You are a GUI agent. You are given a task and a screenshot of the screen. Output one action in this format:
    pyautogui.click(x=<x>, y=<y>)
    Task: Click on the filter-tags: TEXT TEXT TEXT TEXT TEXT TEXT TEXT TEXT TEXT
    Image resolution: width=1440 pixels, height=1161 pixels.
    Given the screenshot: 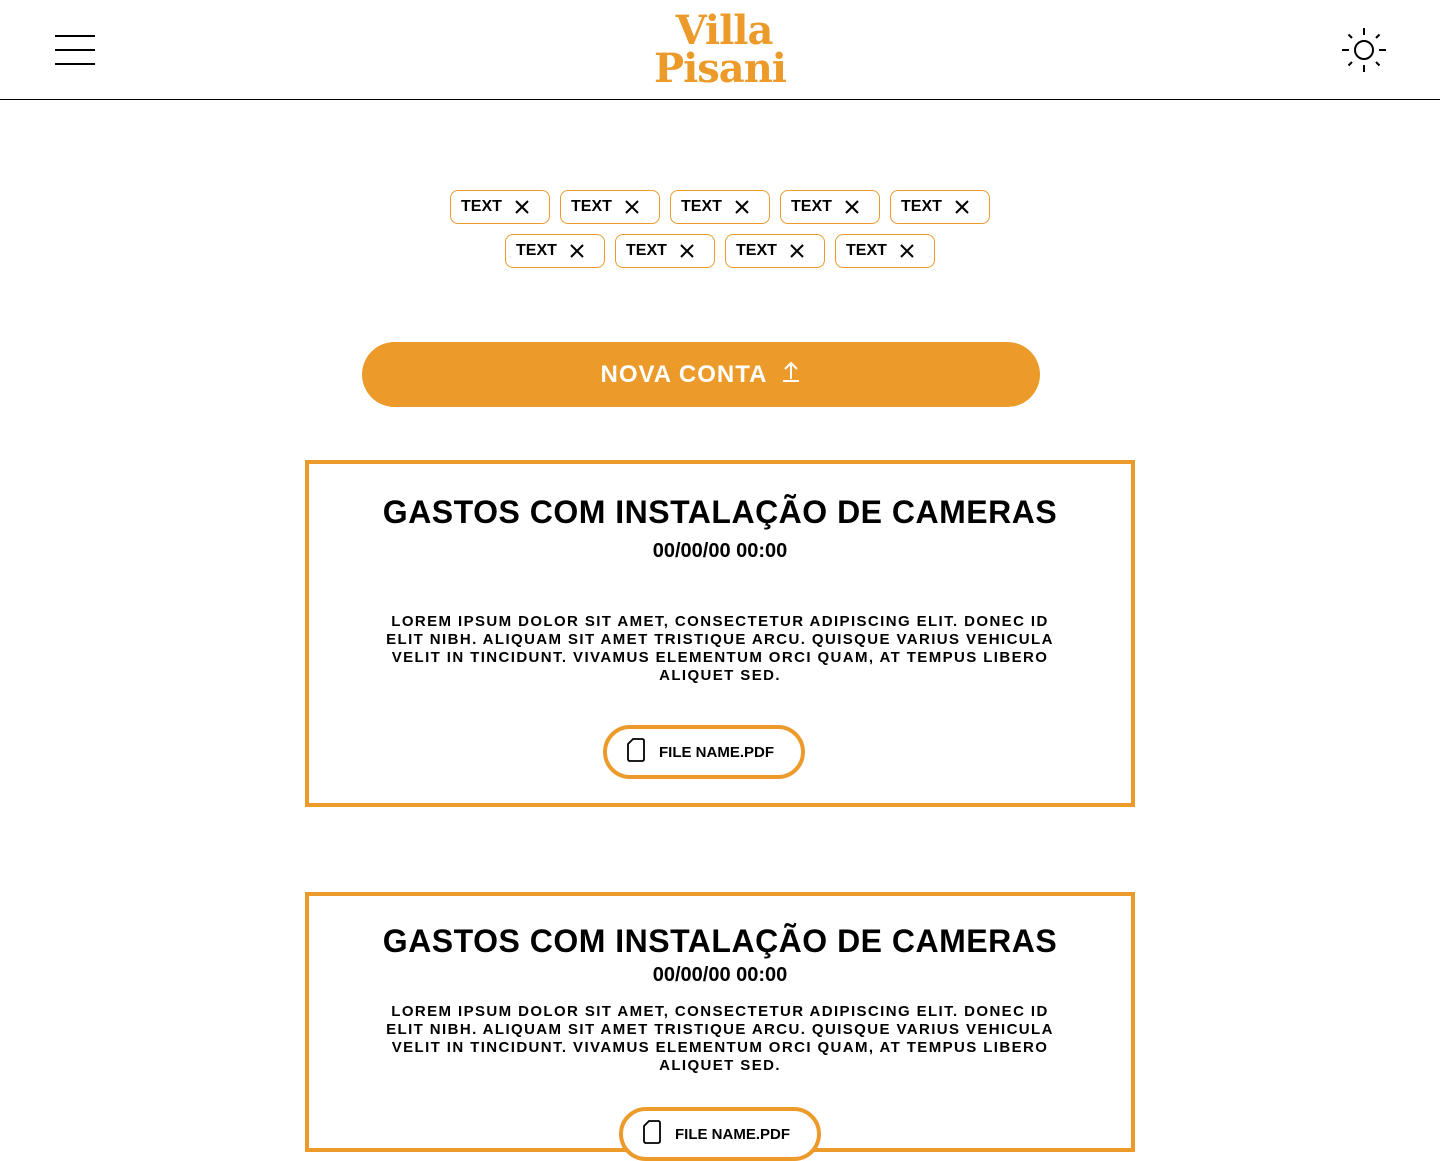 What is the action you would take?
    pyautogui.click(x=720, y=234)
    